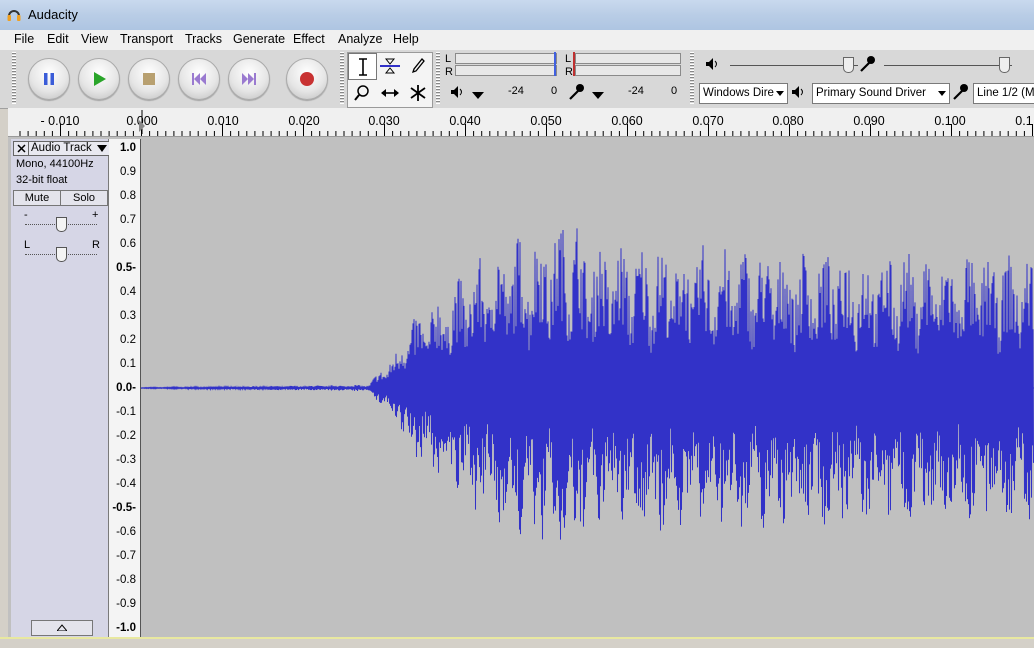  Describe the element at coordinates (203, 39) in the screenshot. I see `menu-tracks: Tracks` at that location.